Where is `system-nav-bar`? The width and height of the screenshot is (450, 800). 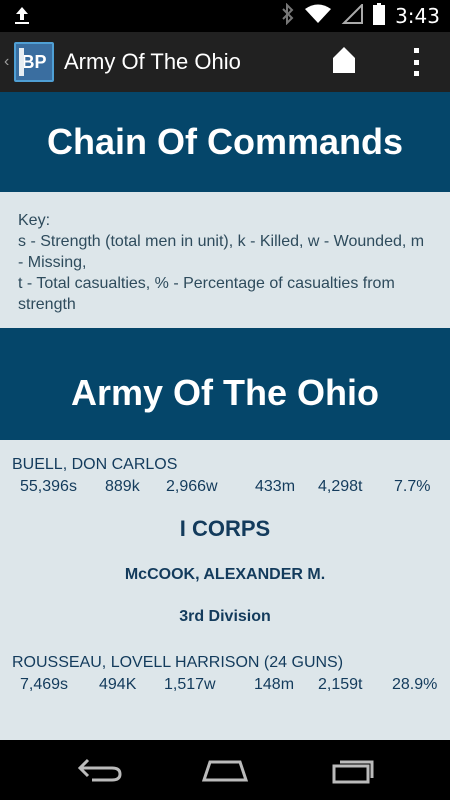
system-nav-bar is located at coordinates (225, 770).